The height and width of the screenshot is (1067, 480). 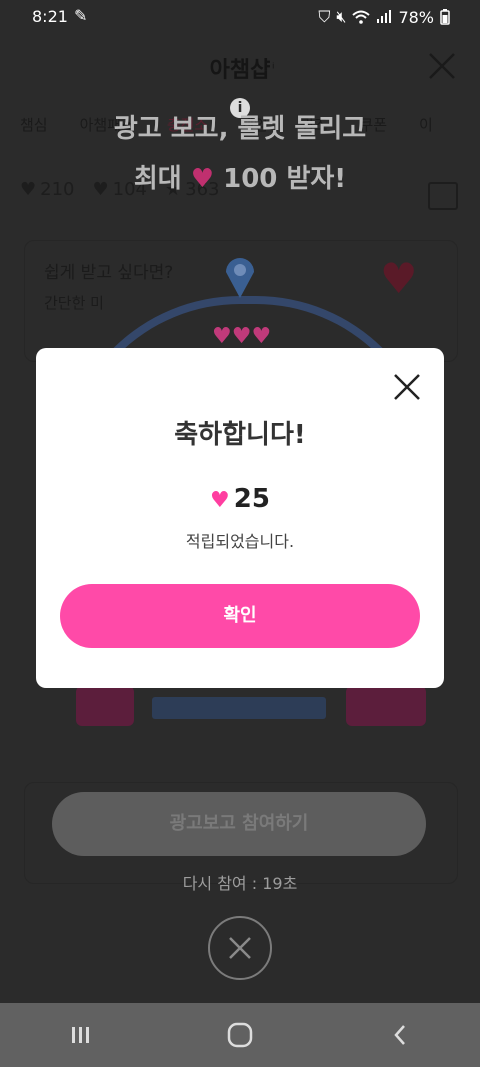 What do you see at coordinates (242, 336) in the screenshot?
I see `heart-stack-icon: ♥♥♥` at bounding box center [242, 336].